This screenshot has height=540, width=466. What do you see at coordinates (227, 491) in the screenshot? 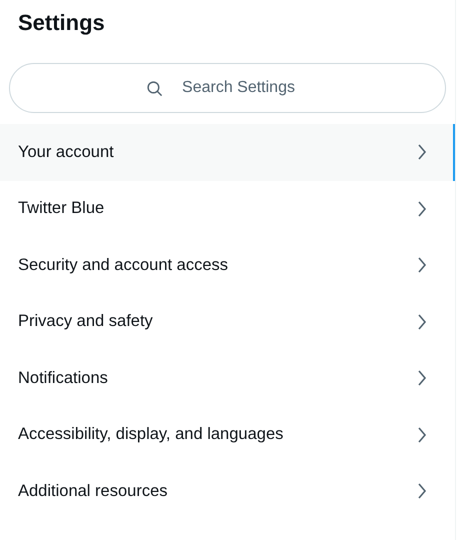
I see `settings-item: Additional resources` at bounding box center [227, 491].